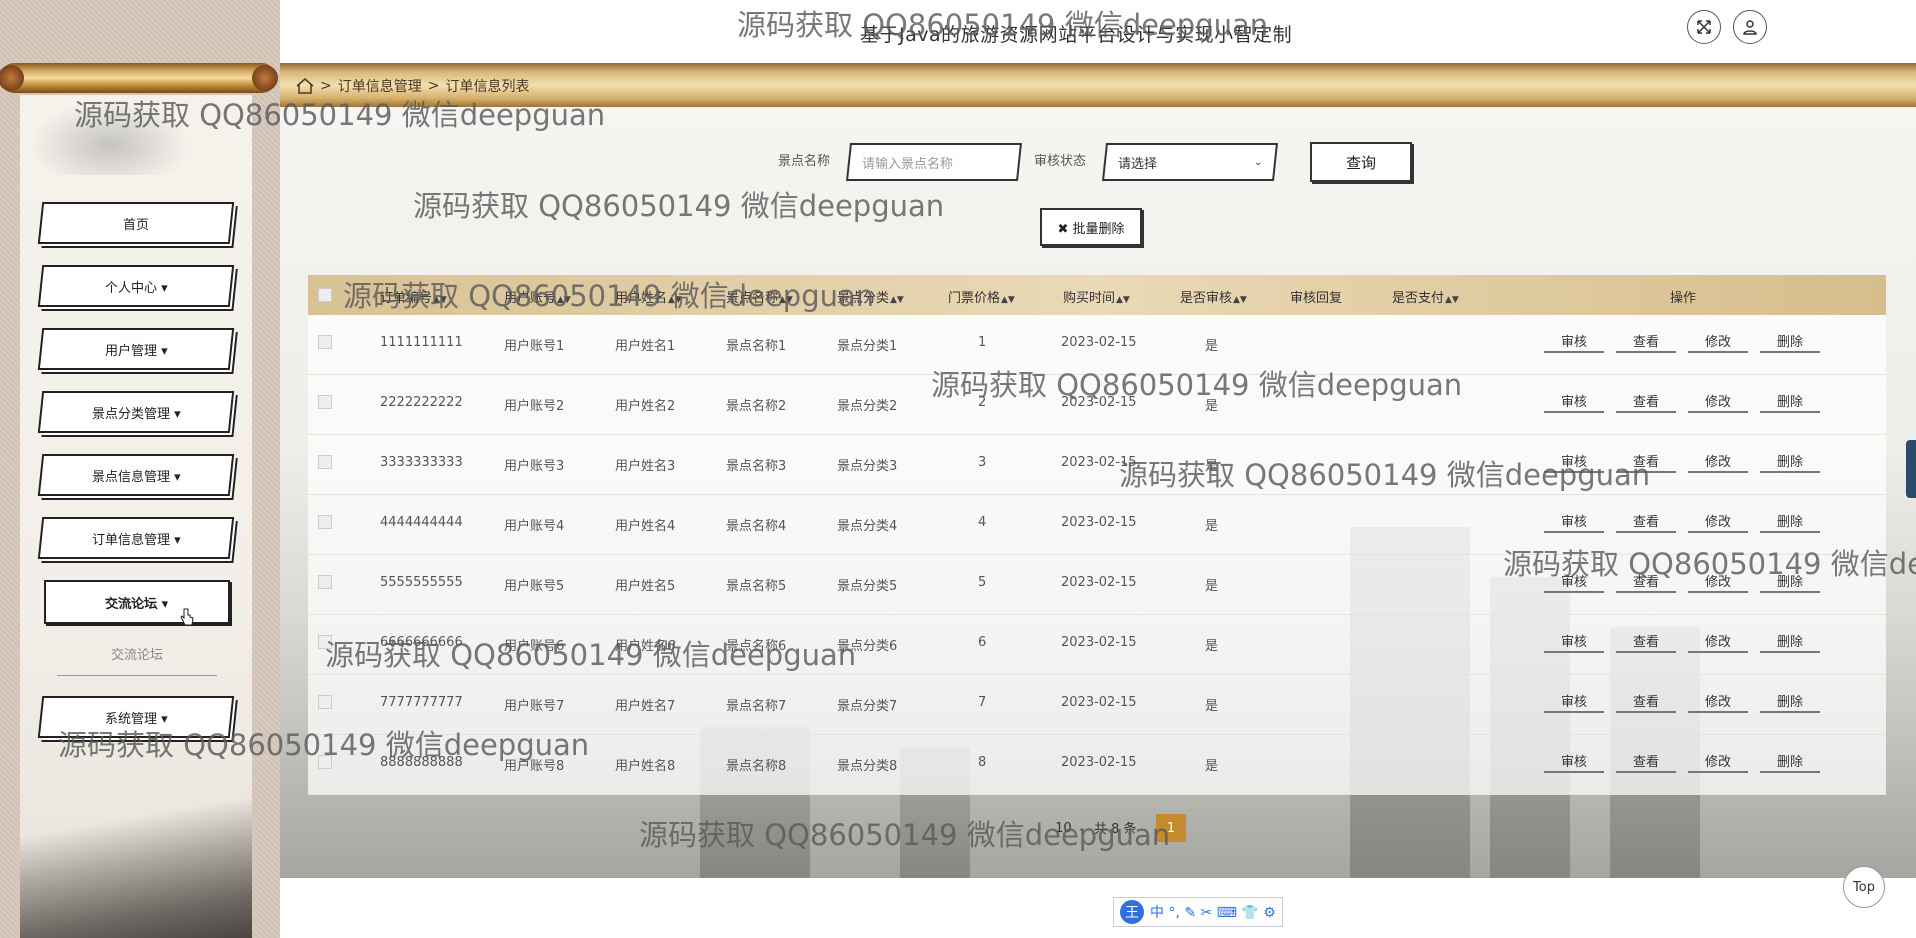  What do you see at coordinates (1060, 161) in the screenshot?
I see `audit-status-label: 审核状态` at bounding box center [1060, 161].